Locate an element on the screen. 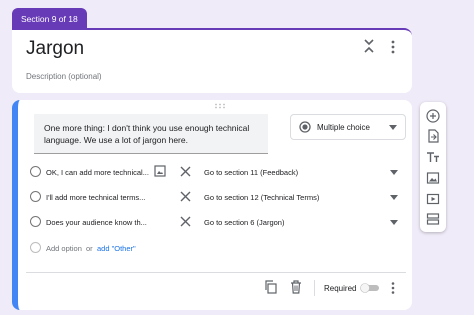  question-type-dropdown: Multiple choice is located at coordinates (348, 127).